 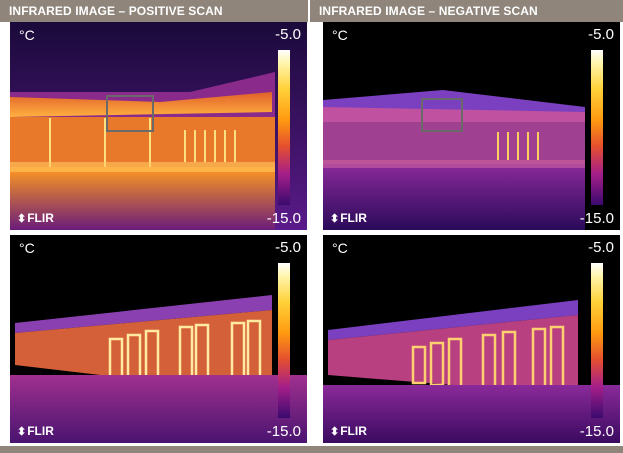 What do you see at coordinates (428, 11) in the screenshot?
I see `header-negative-title: INFRARED IMAGE – NEGATIVE SCAN` at bounding box center [428, 11].